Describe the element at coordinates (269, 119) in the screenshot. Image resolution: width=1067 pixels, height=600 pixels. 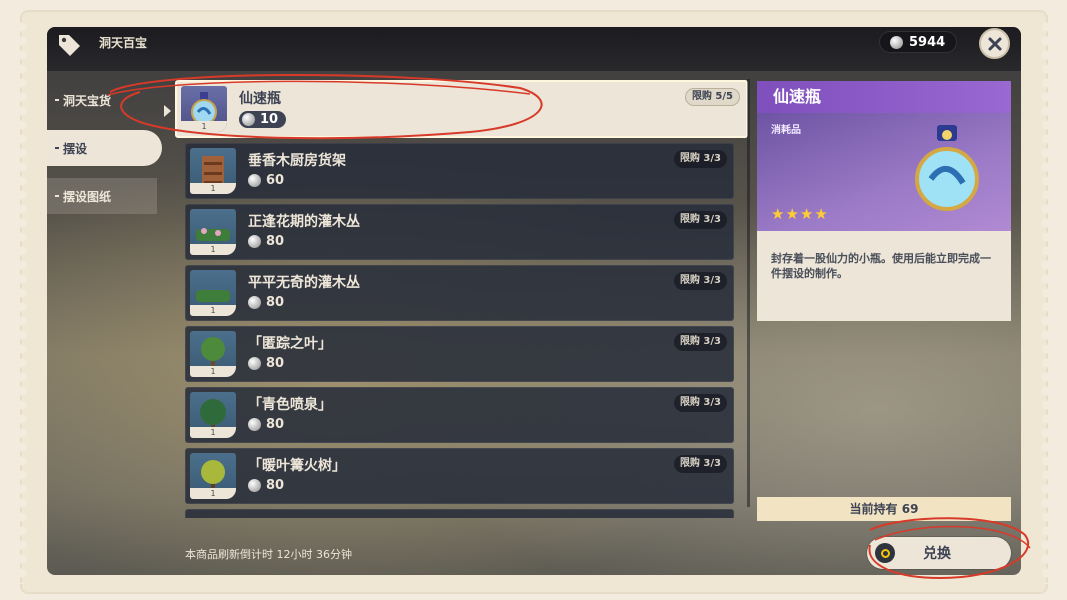
I see `item-price-value: 10` at that location.